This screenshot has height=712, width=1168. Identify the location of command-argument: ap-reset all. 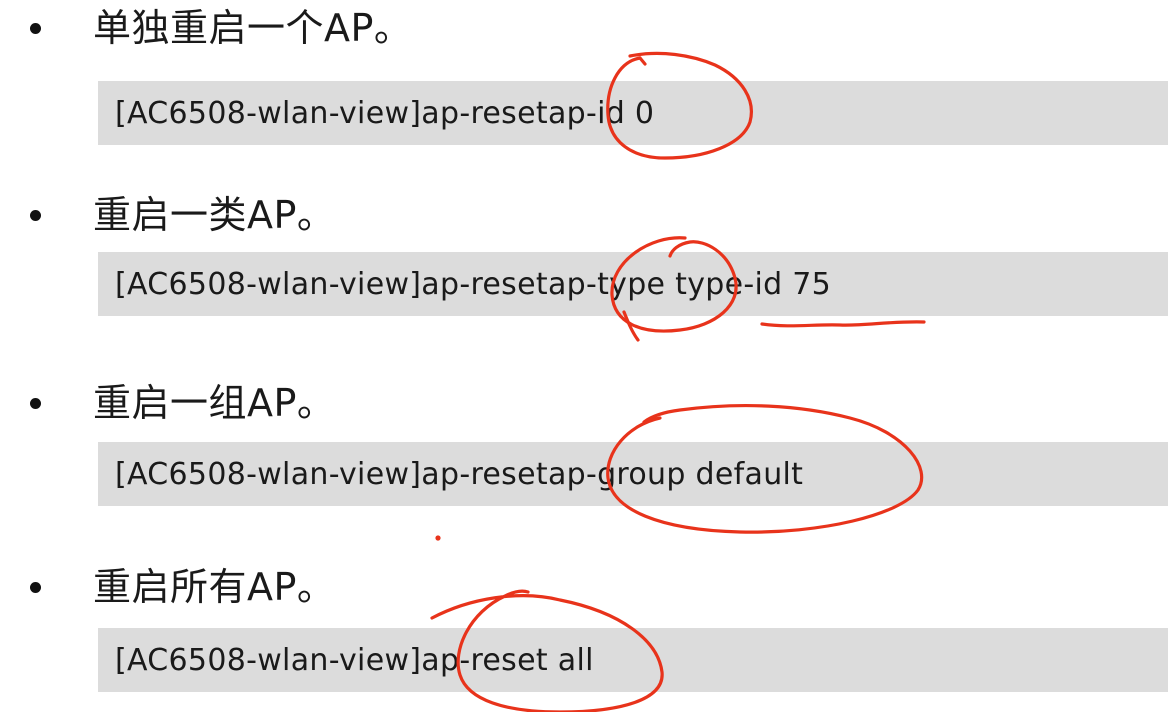
(507, 660).